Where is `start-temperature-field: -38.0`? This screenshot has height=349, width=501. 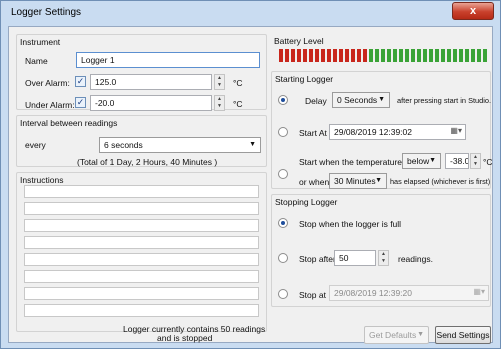
start-temperature-field: -38.0 is located at coordinates (457, 161).